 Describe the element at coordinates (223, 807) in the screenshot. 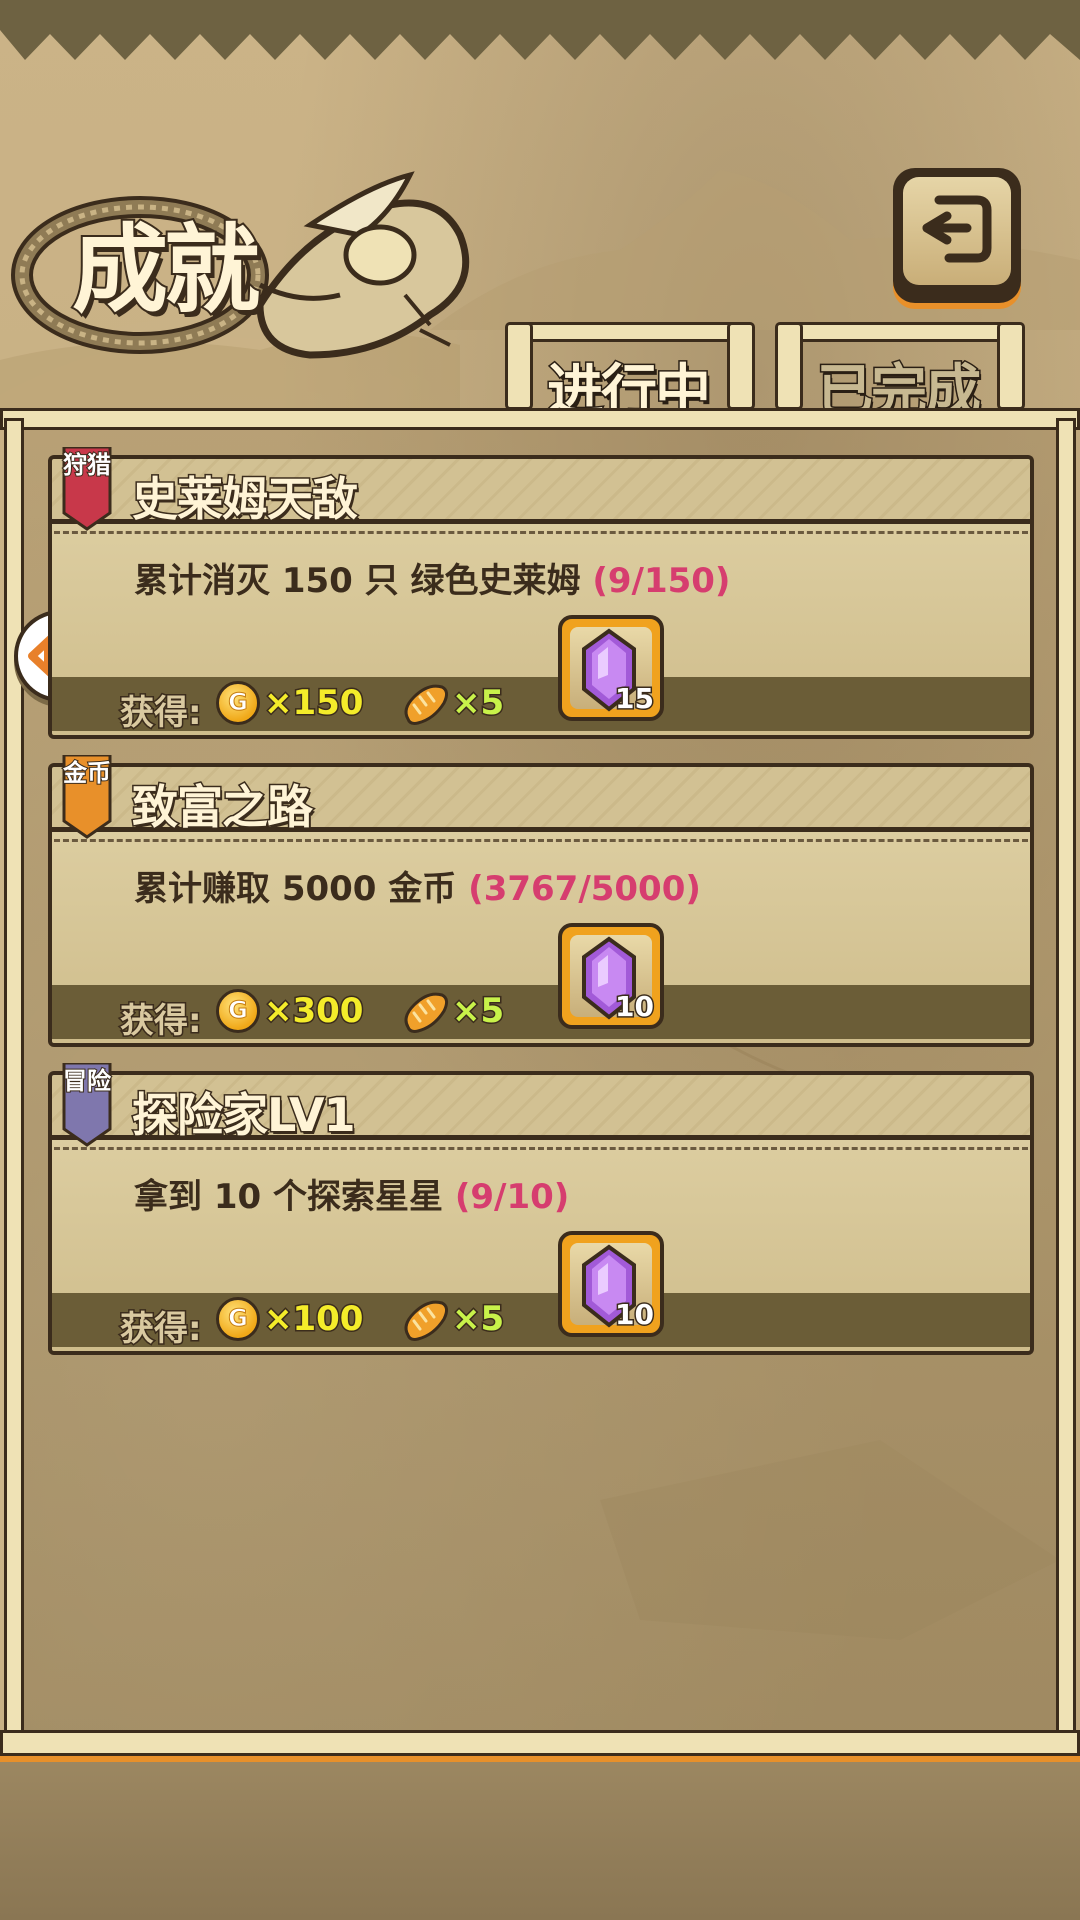

I see `achievement-title: 致富之路` at that location.